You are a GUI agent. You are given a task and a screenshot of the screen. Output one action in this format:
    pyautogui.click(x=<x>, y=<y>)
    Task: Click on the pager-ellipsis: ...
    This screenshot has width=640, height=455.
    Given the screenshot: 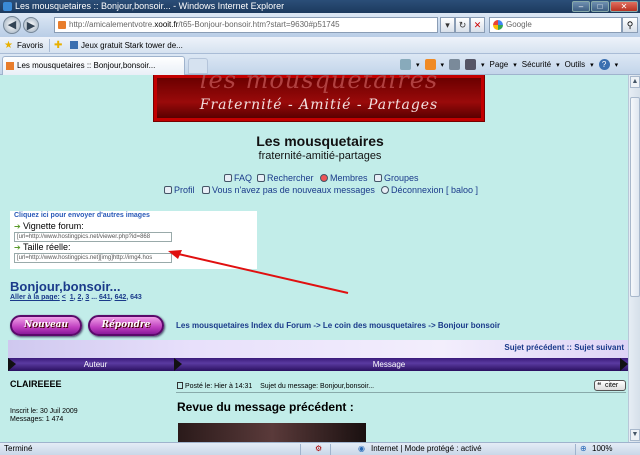 What is the action you would take?
    pyautogui.click(x=94, y=297)
    